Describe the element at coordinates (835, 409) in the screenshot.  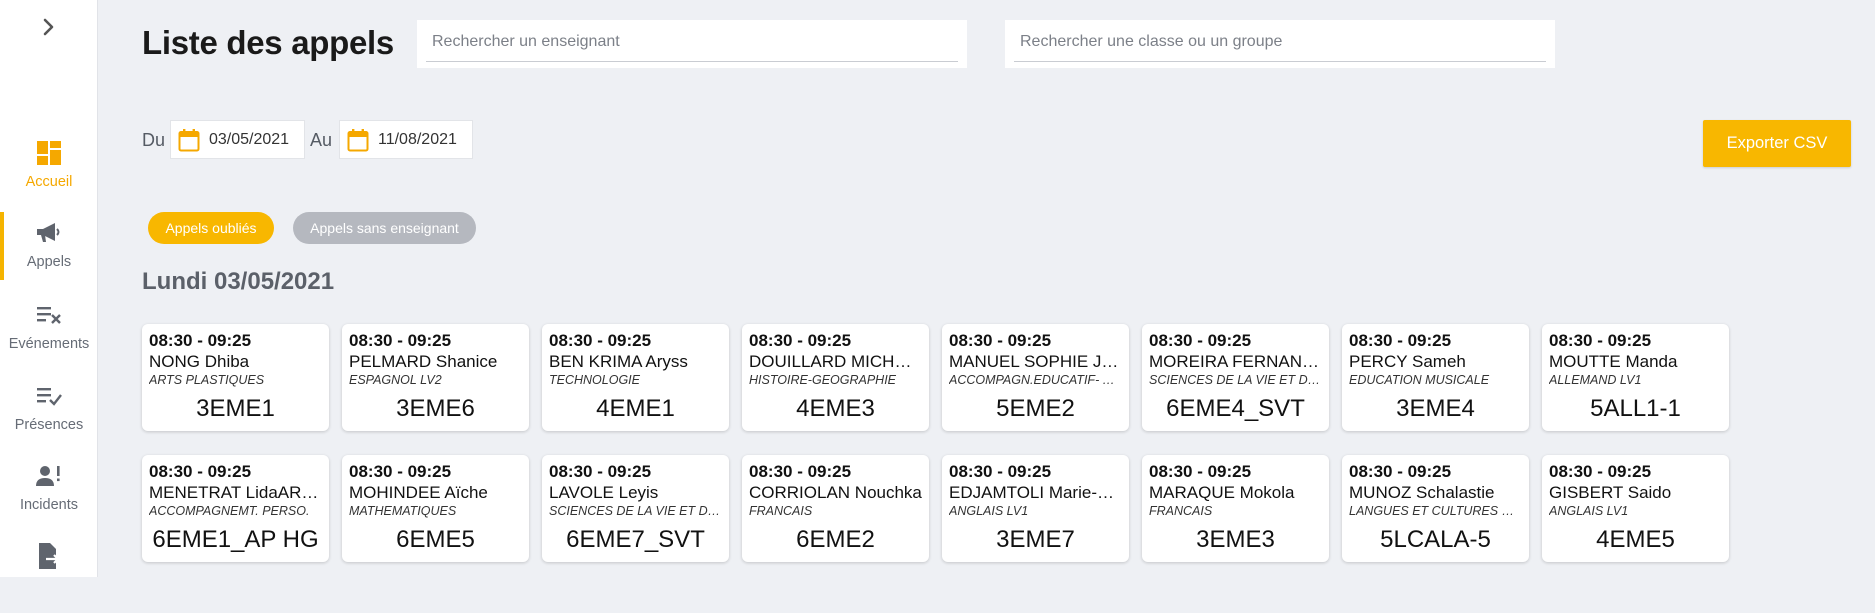
I see `card-group: 4EME3` at that location.